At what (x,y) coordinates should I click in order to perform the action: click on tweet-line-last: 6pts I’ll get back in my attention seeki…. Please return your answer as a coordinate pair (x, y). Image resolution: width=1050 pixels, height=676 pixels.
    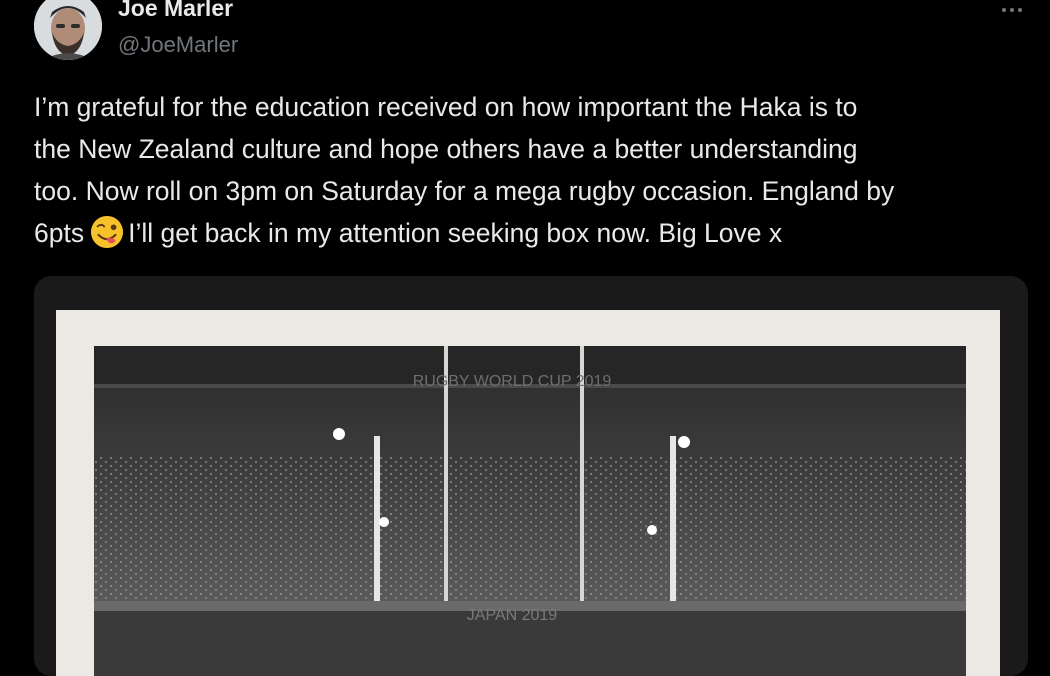
    Looking at the image, I should click on (529, 233).